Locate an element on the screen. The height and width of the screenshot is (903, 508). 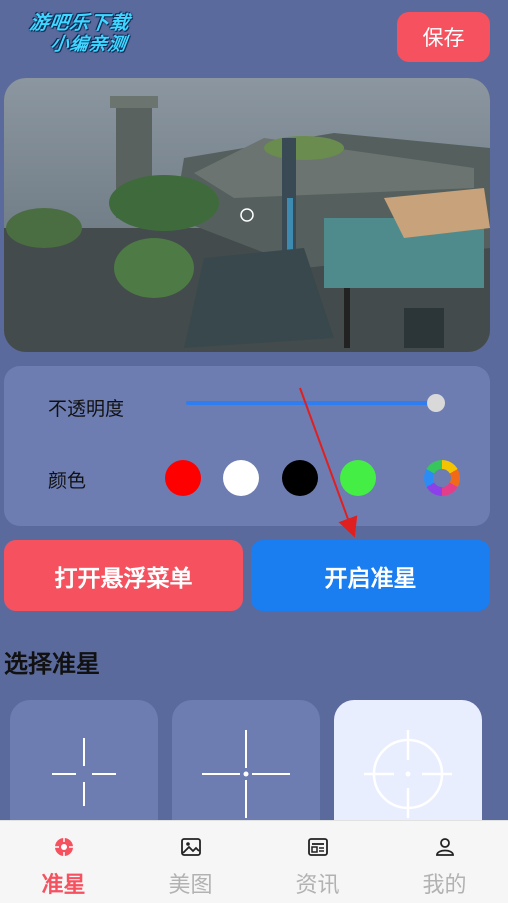
color-swatch-red is located at coordinates (183, 478).